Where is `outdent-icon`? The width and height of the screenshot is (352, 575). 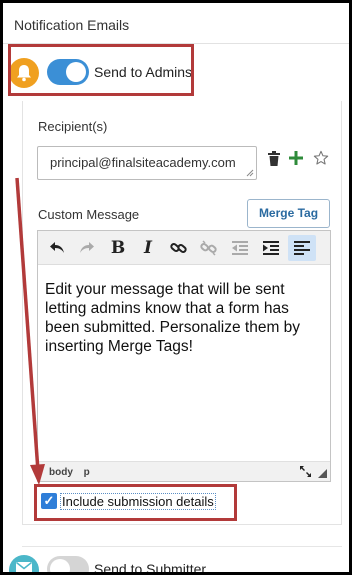
outdent-icon is located at coordinates (240, 248).